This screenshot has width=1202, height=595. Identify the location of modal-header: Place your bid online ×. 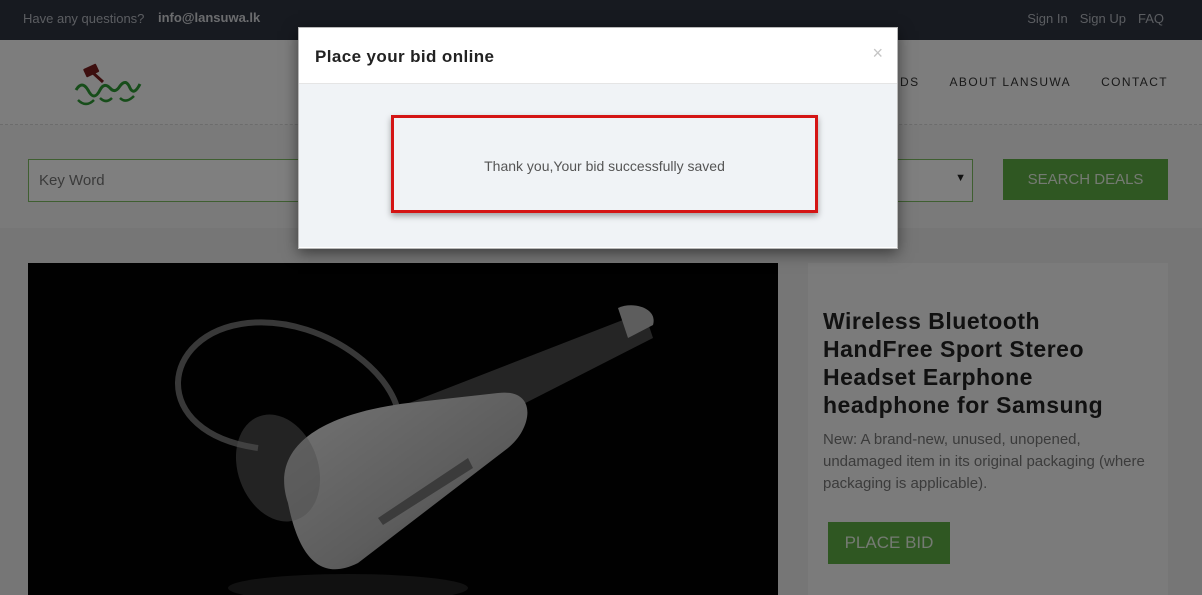
(598, 56).